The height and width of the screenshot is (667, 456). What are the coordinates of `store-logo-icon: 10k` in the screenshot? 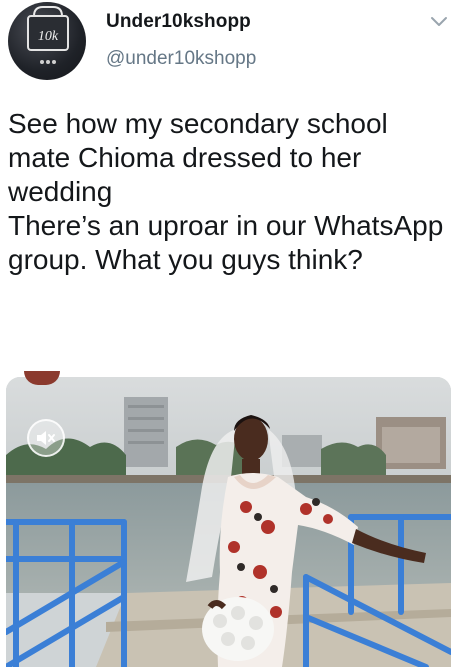 It's located at (48, 35).